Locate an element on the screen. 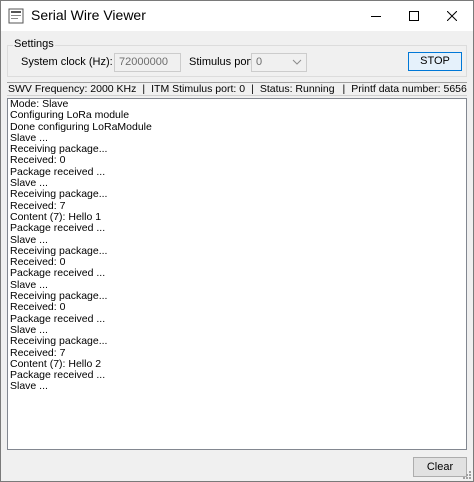  minimize-button is located at coordinates (376, 16).